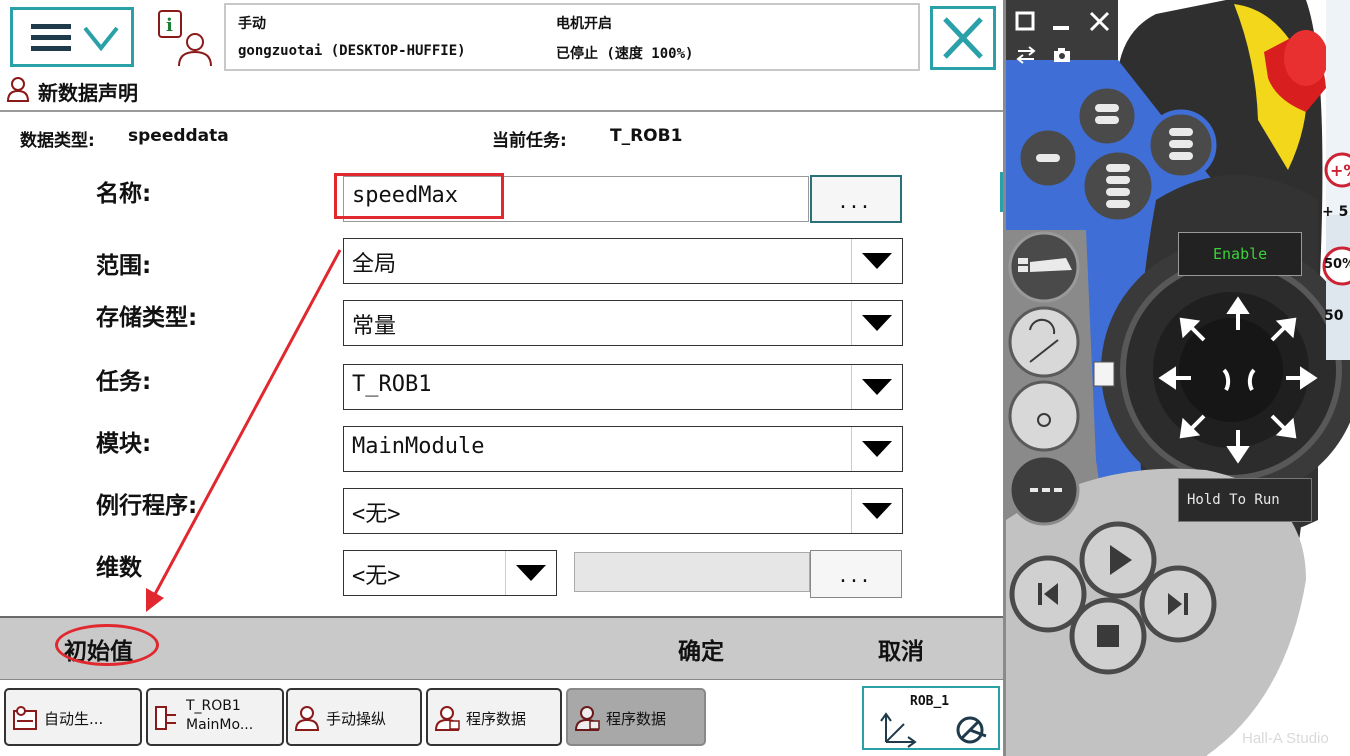  I want to click on speed-plus-icon: +%, so click(1335, 170).